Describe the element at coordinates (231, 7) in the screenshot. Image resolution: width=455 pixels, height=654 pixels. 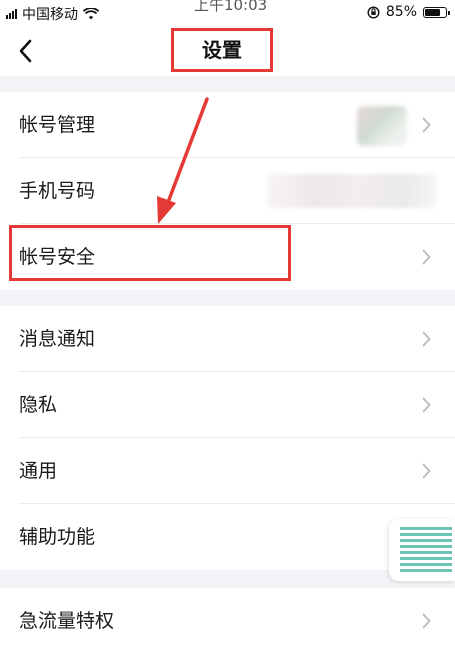
I see `status-time: 上午10:03` at that location.